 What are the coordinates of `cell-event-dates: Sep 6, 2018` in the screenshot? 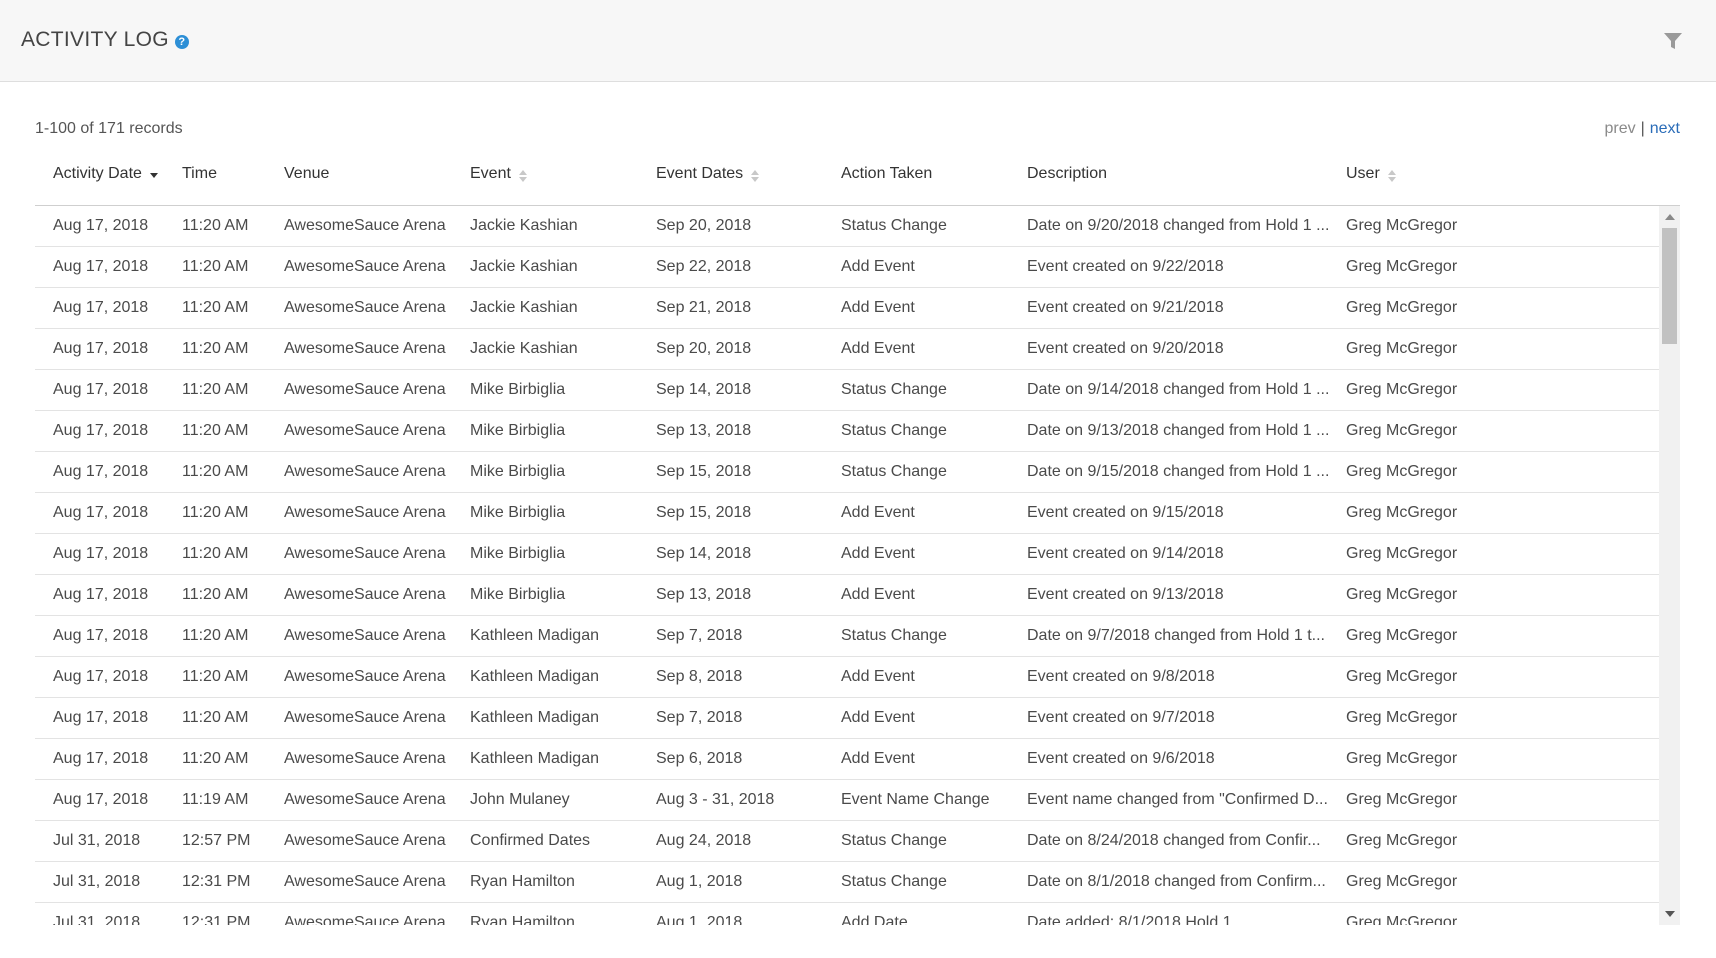 It's located at (699, 758).